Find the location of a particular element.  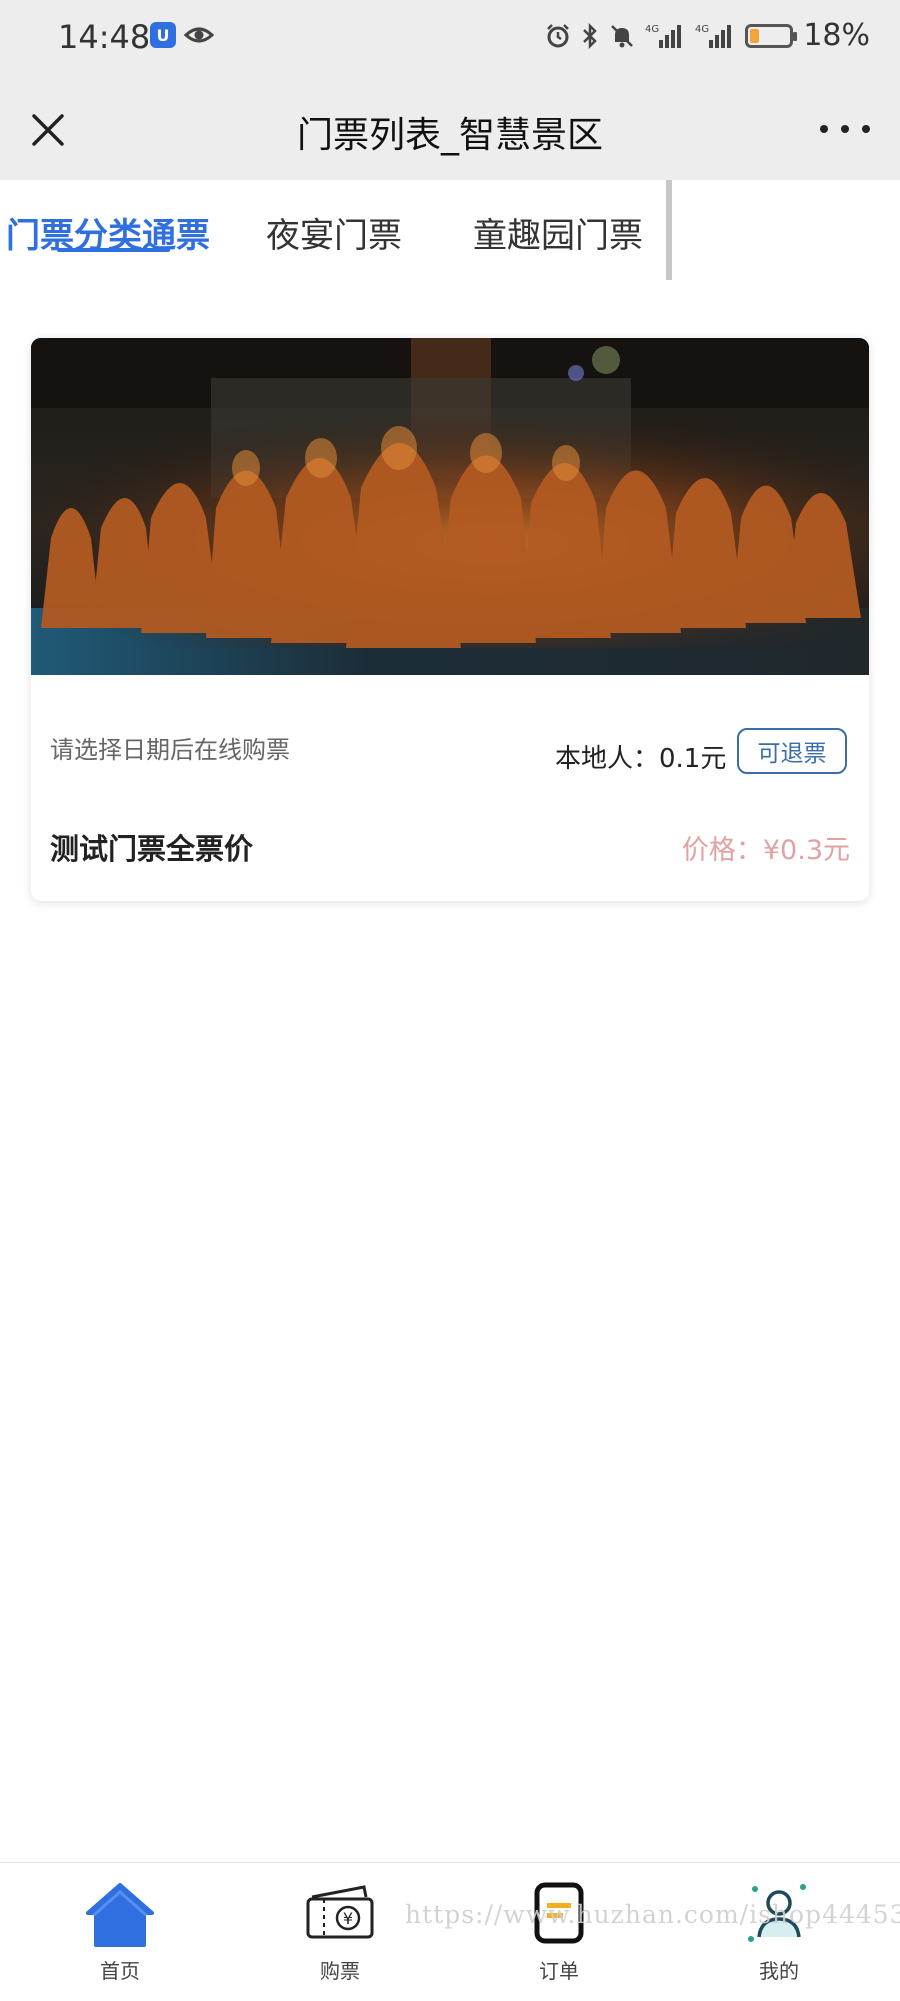

active-tab-indicator is located at coordinates (113, 250).